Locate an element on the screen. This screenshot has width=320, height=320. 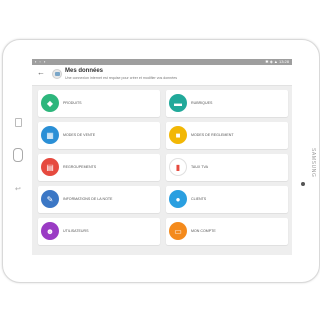
pencil-icon: ✎ is located at coordinates (50, 199).